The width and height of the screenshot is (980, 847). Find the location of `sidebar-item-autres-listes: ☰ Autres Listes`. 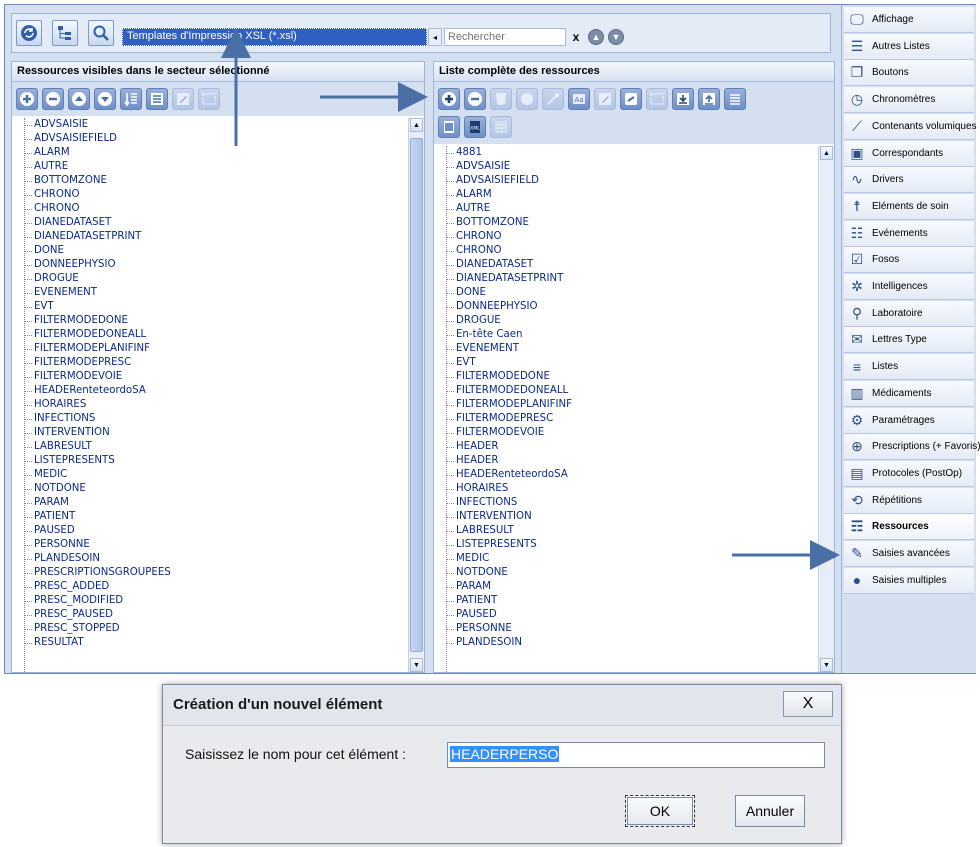

sidebar-item-autres-listes: ☰ Autres Listes is located at coordinates (909, 46).